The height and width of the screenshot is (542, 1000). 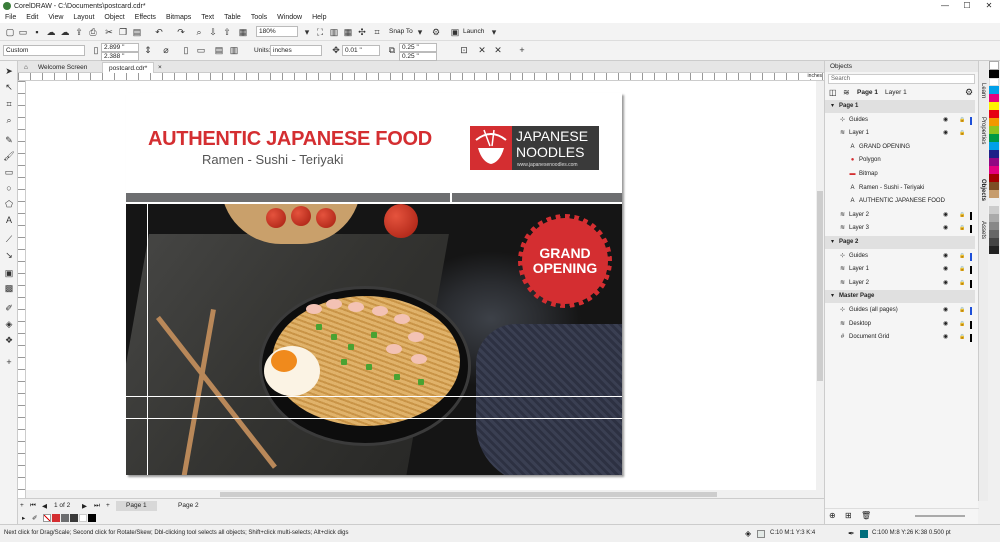 What do you see at coordinates (761, 534) in the screenshot?
I see `fill-color-swatch` at bounding box center [761, 534].